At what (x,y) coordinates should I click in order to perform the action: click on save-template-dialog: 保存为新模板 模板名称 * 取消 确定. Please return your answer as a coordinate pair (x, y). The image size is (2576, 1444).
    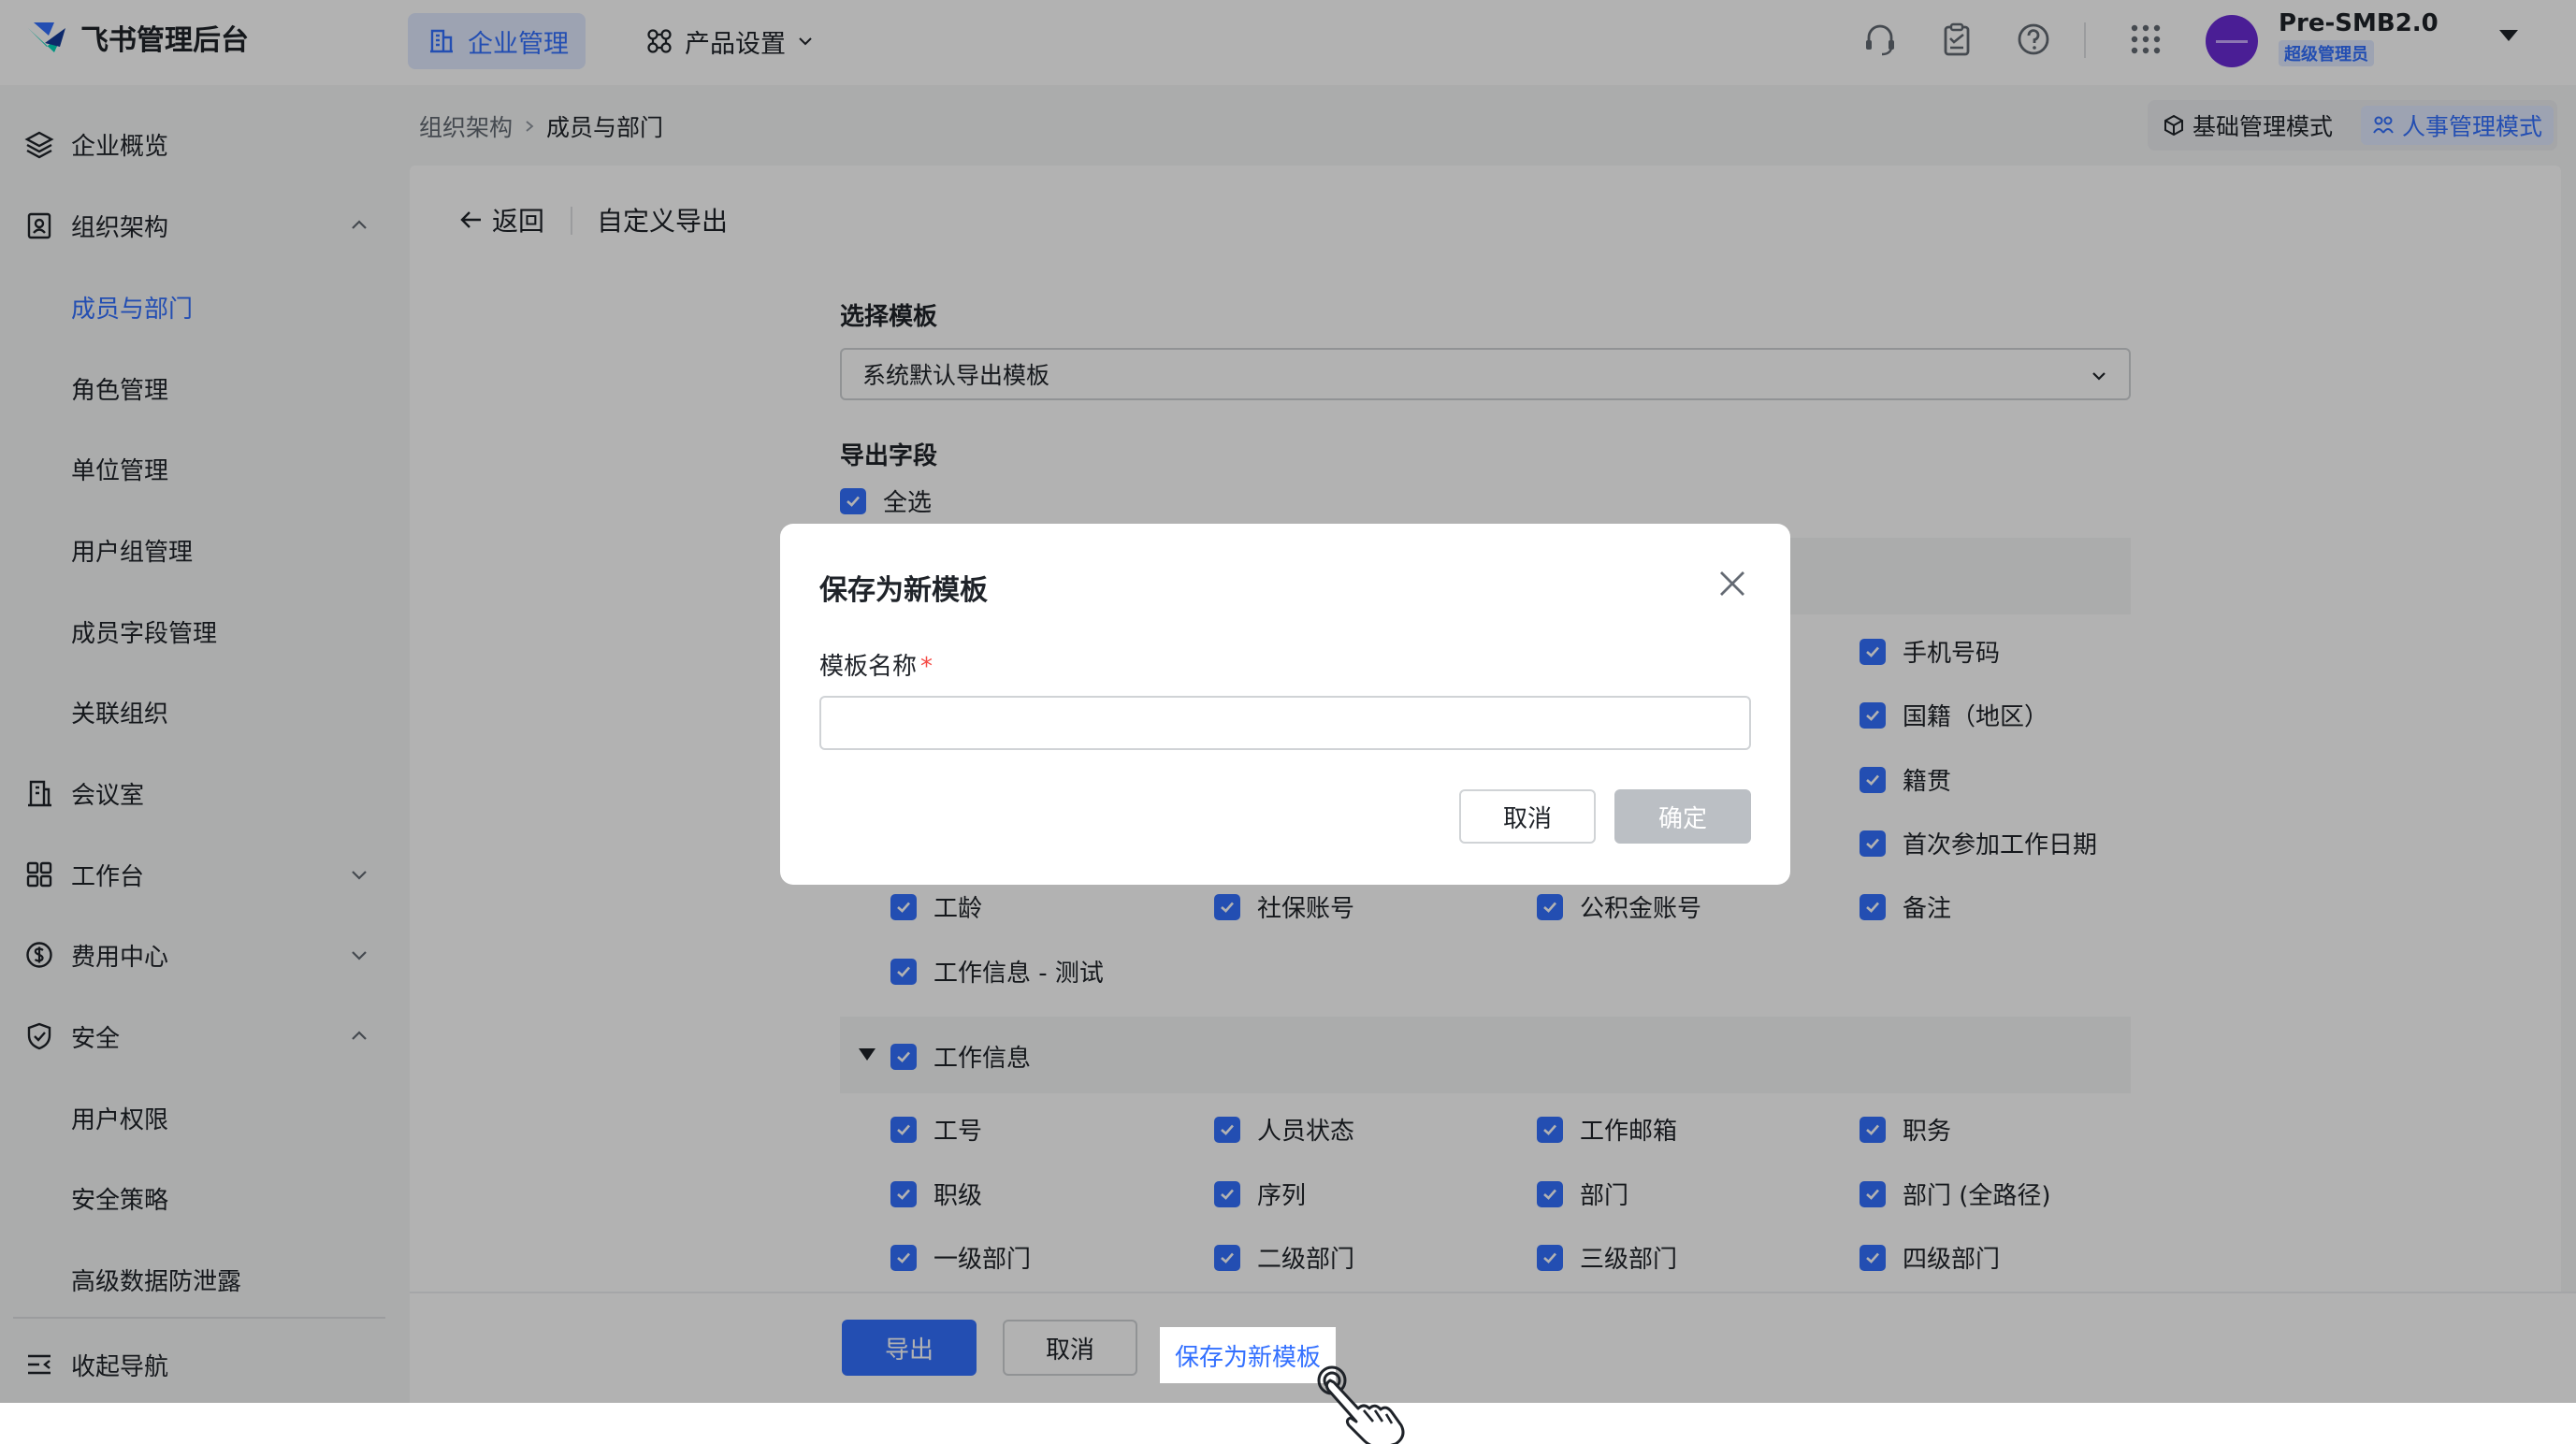
    Looking at the image, I should click on (1285, 704).